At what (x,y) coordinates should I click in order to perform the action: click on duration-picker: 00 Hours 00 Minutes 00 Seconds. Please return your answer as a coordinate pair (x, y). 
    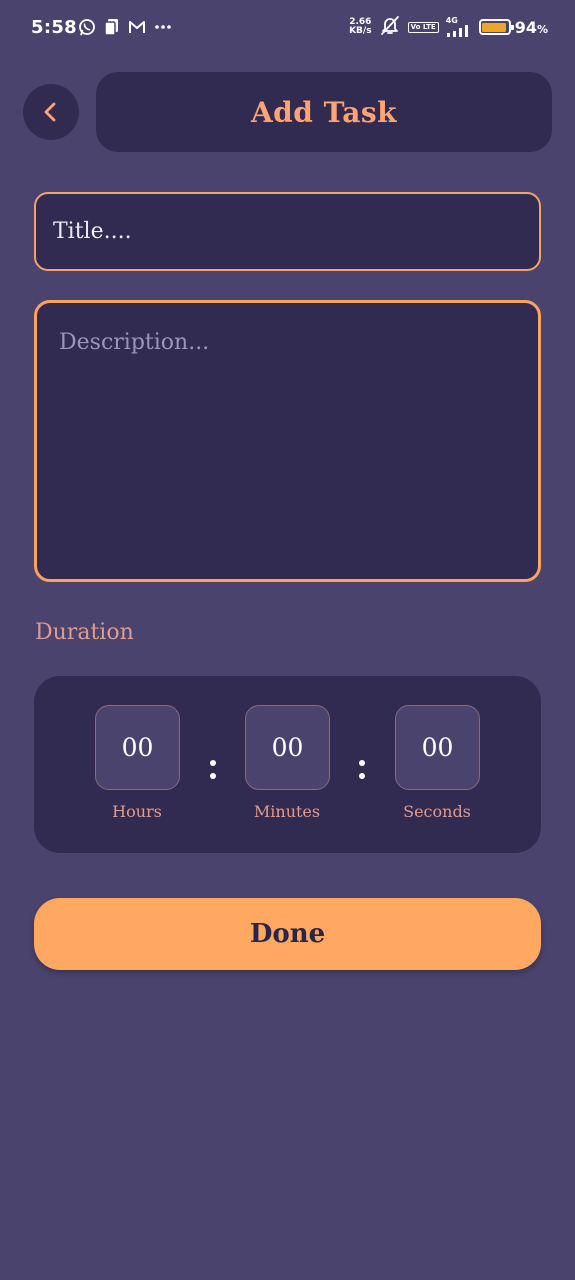
    Looking at the image, I should click on (287, 764).